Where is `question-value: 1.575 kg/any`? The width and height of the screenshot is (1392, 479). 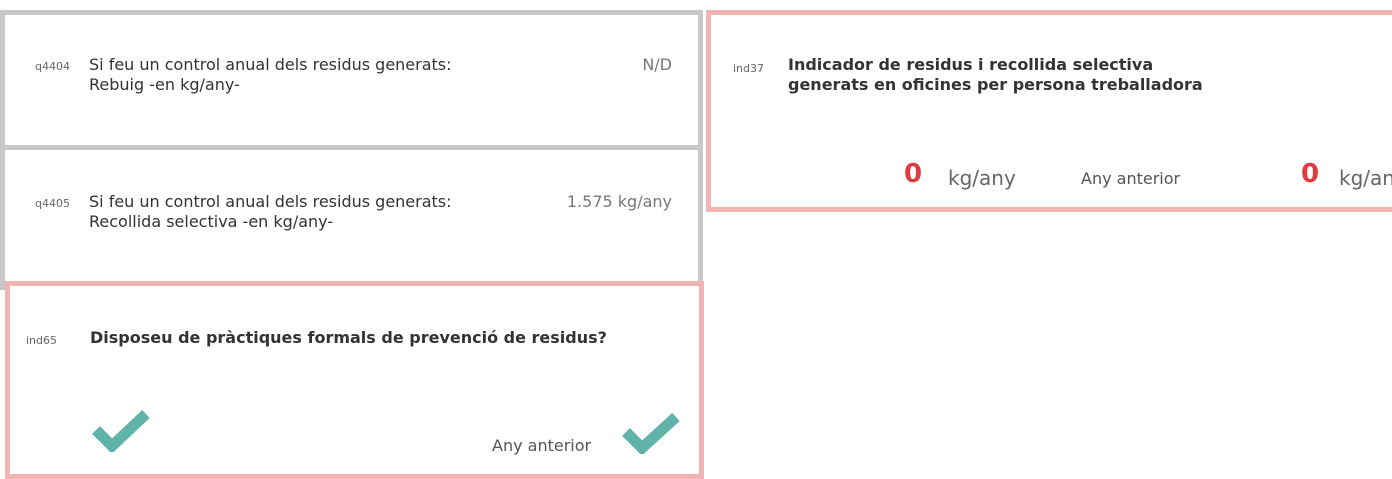 question-value: 1.575 kg/any is located at coordinates (619, 201).